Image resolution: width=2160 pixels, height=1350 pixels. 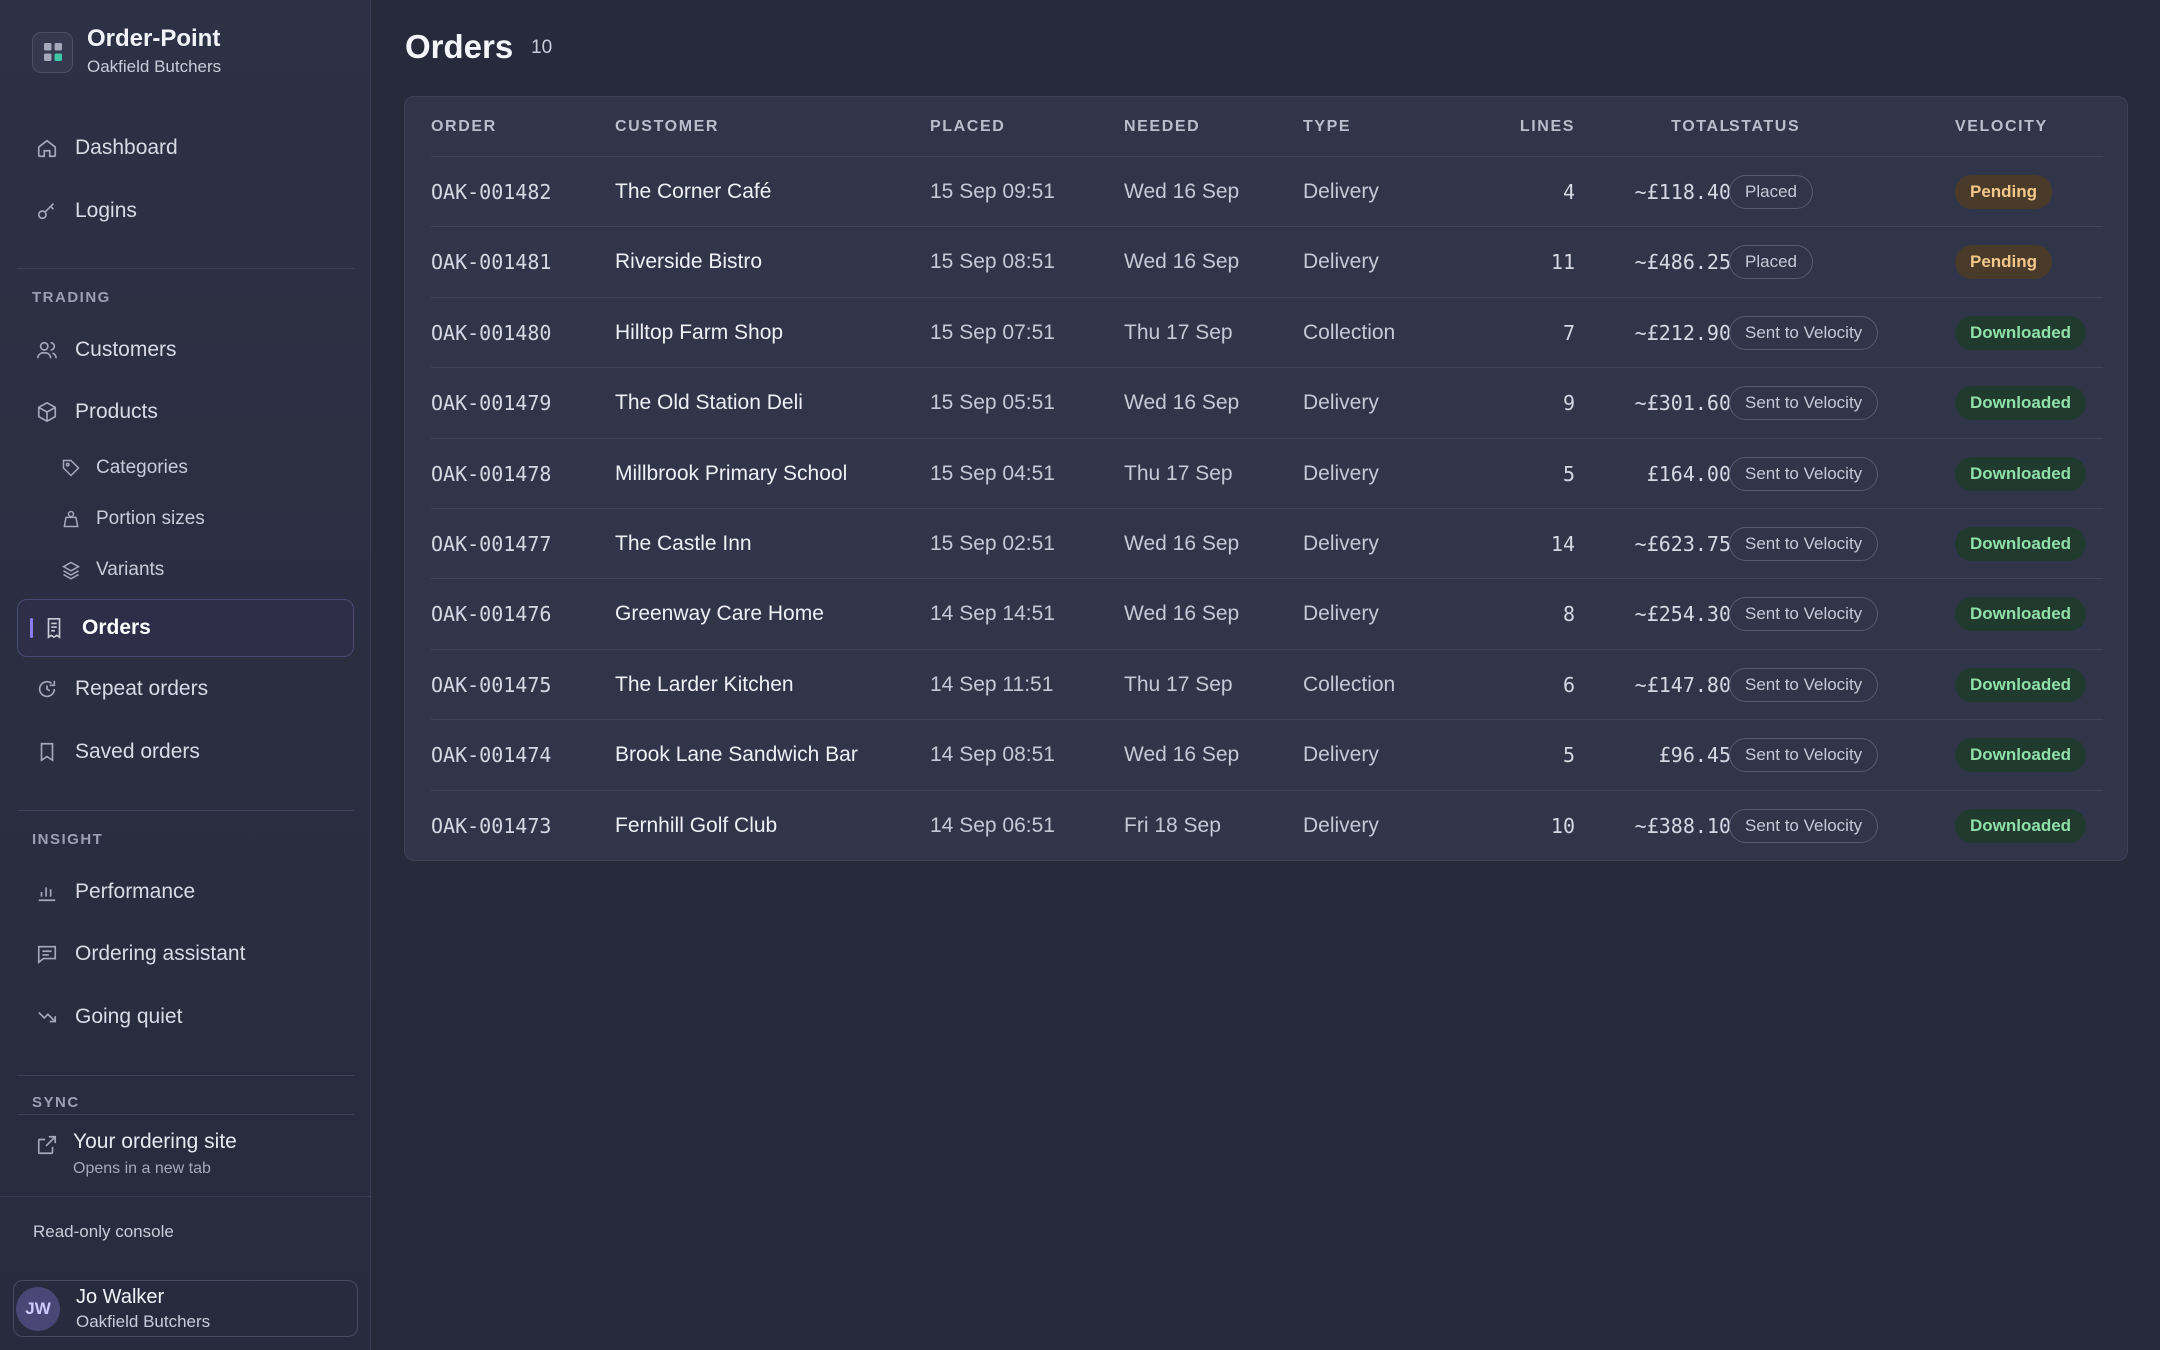 I want to click on nav-label: Orders, so click(x=116, y=627).